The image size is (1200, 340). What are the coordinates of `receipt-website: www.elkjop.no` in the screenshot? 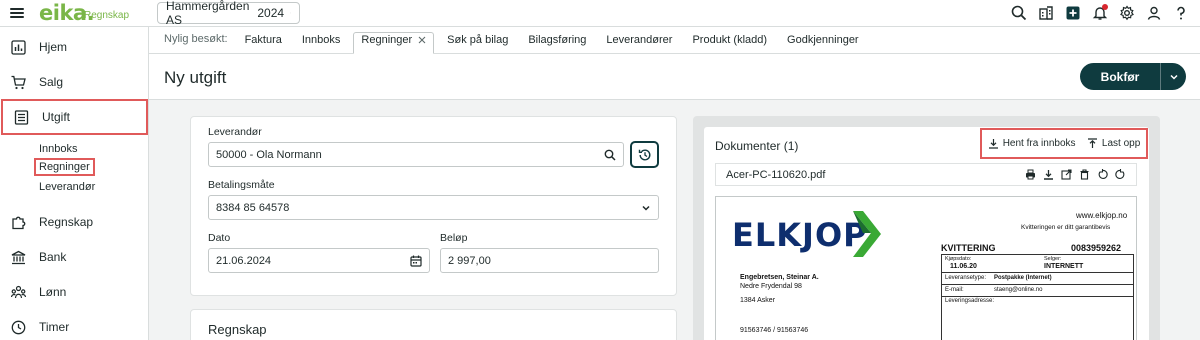 It's located at (1102, 215).